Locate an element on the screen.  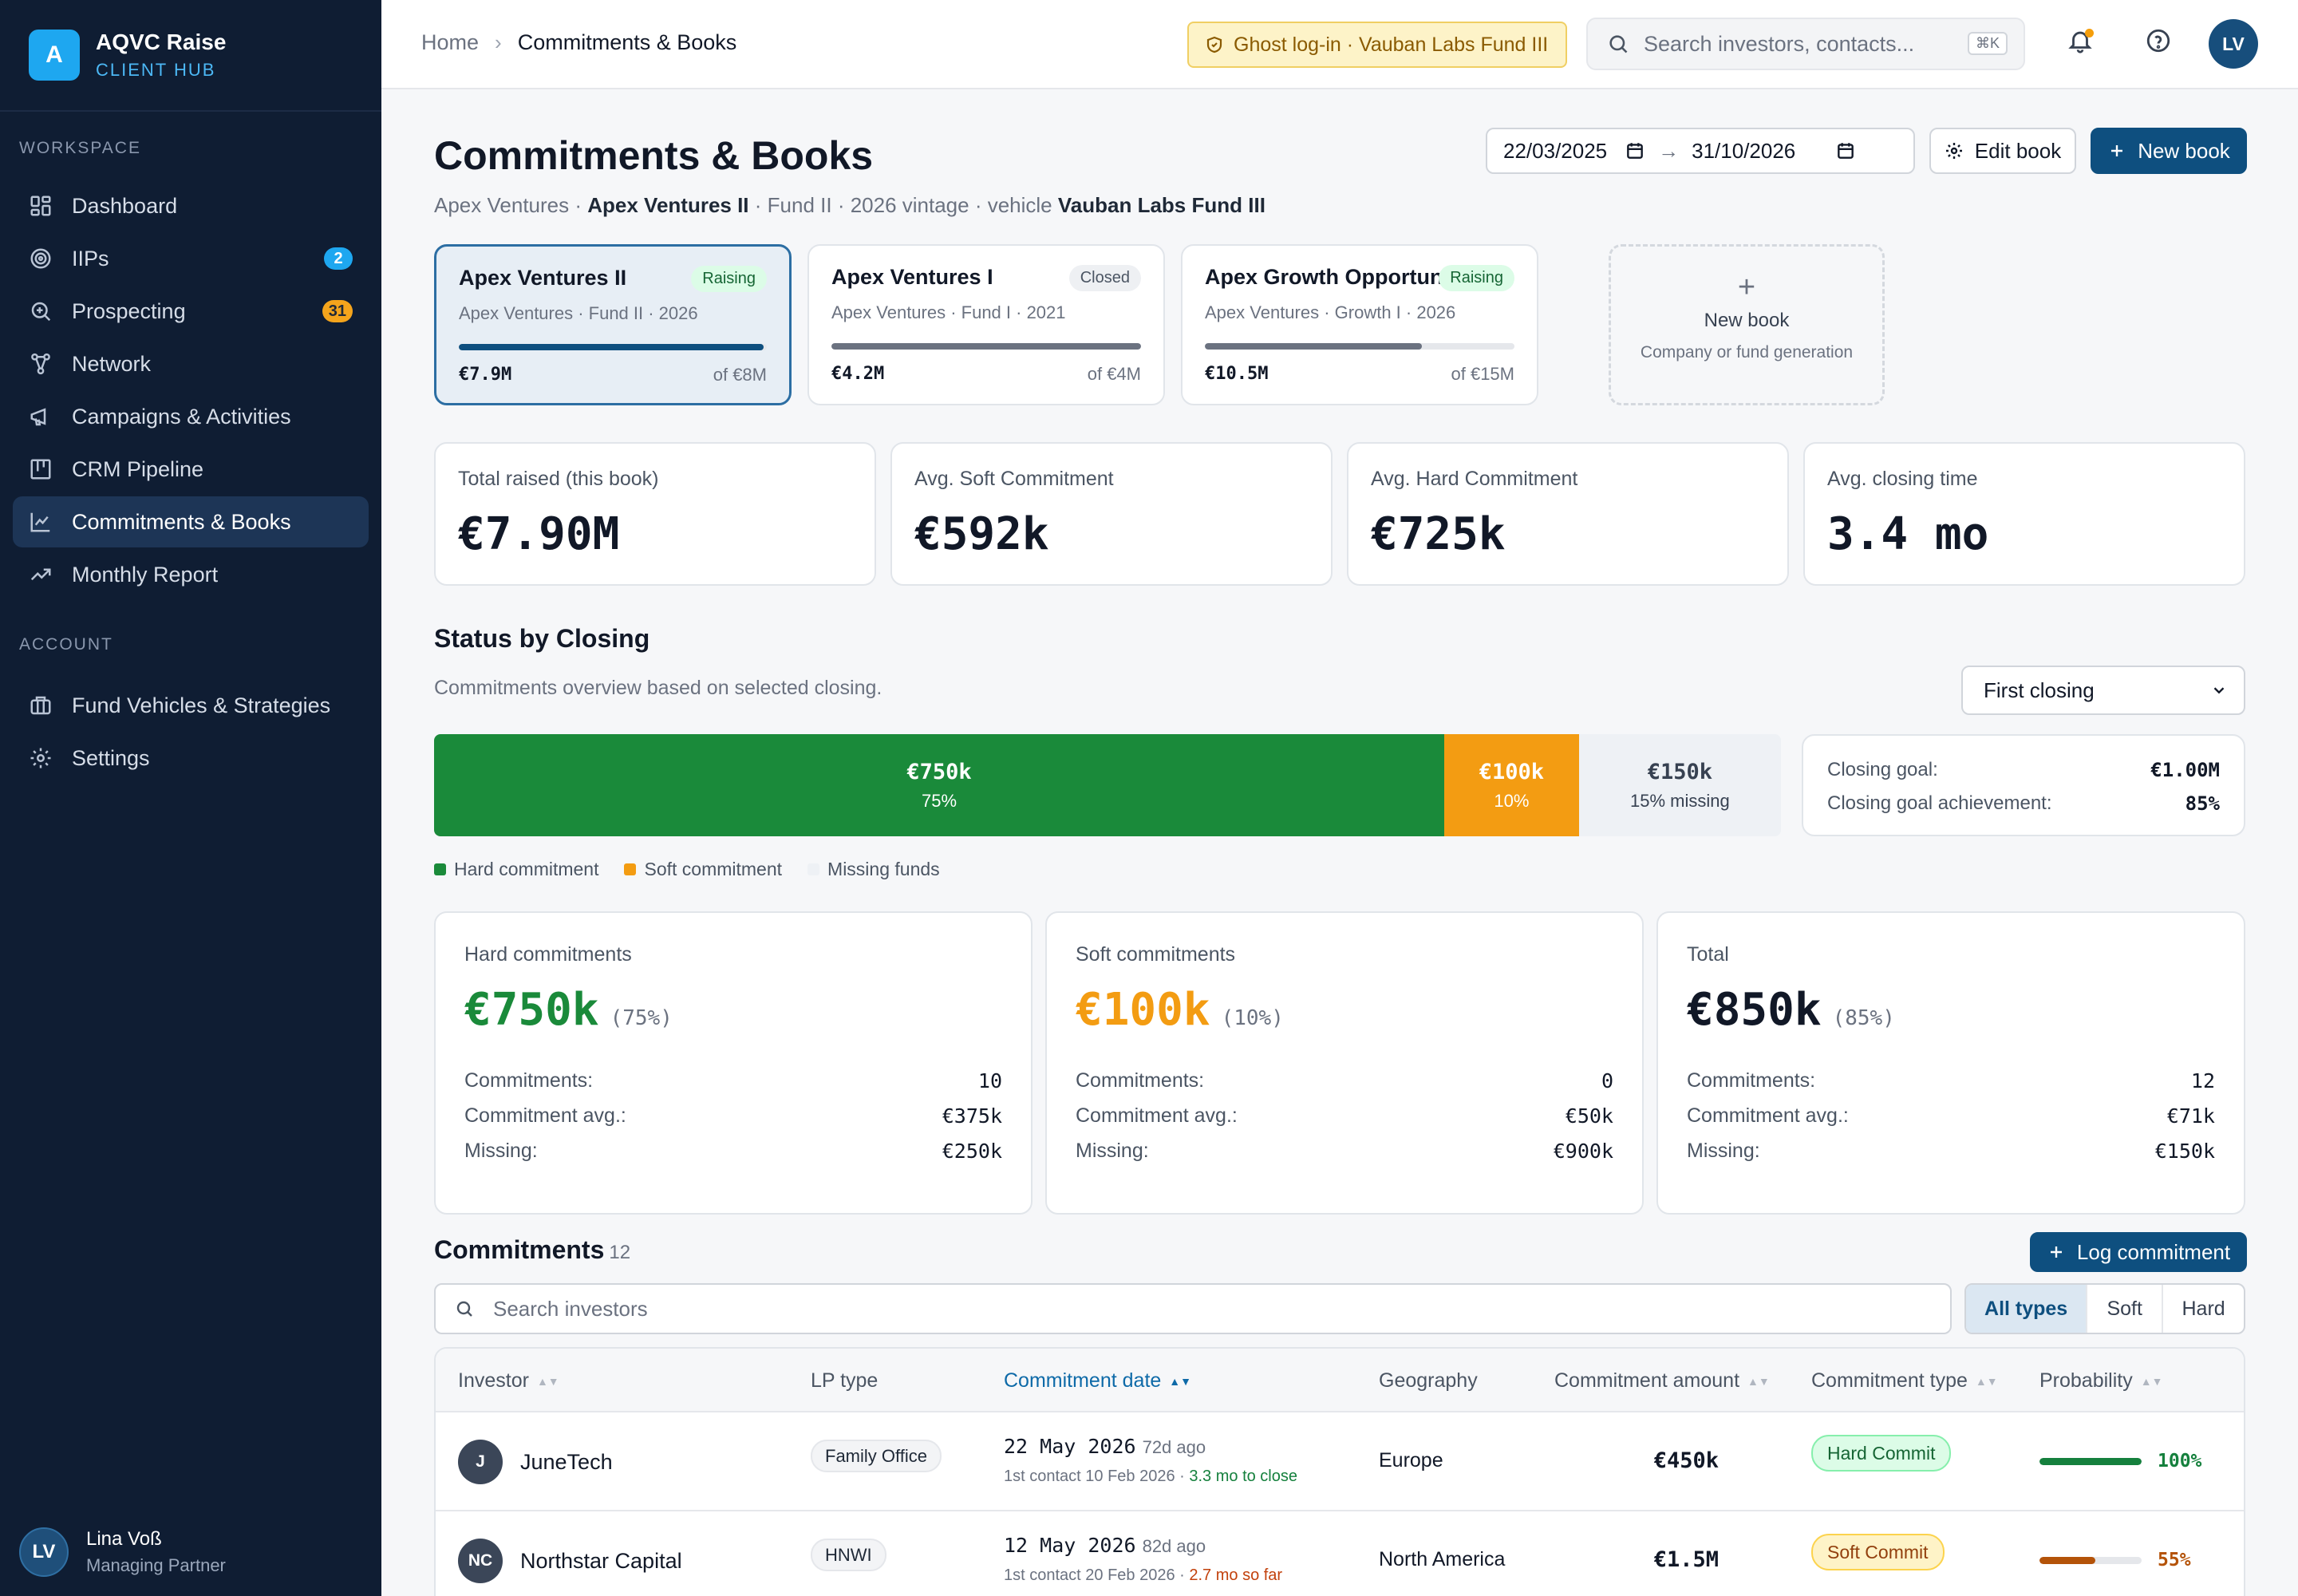
filter-soft: Soft is located at coordinates (2124, 1309).